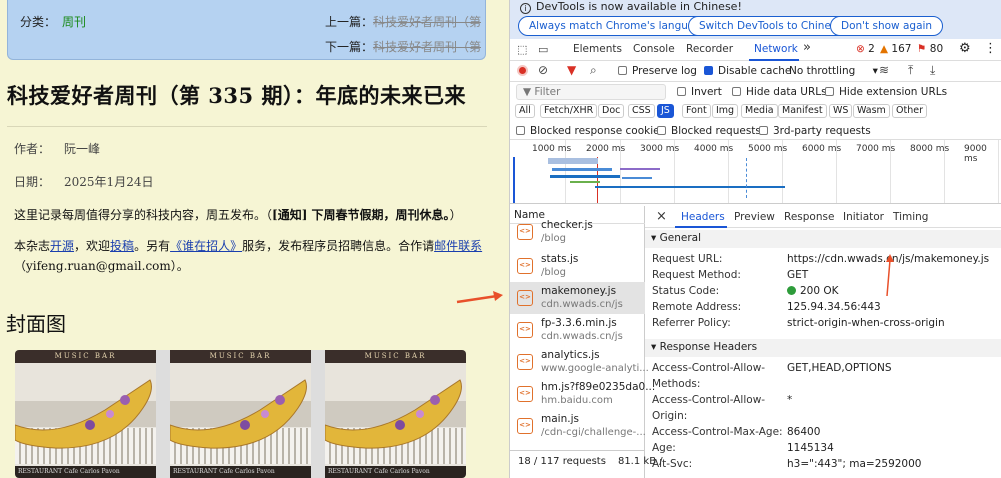 This screenshot has height=478, width=1001. What do you see at coordinates (932, 70) in the screenshot?
I see `export-har-icon: ⤓` at bounding box center [932, 70].